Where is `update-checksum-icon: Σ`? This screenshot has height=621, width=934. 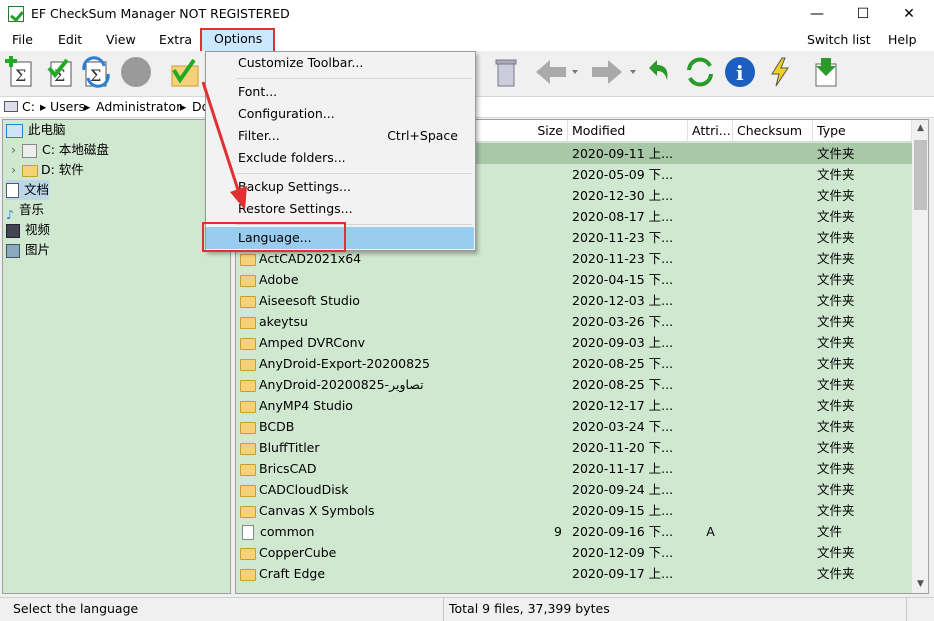
update-checksum-icon: Σ is located at coordinates (96, 72).